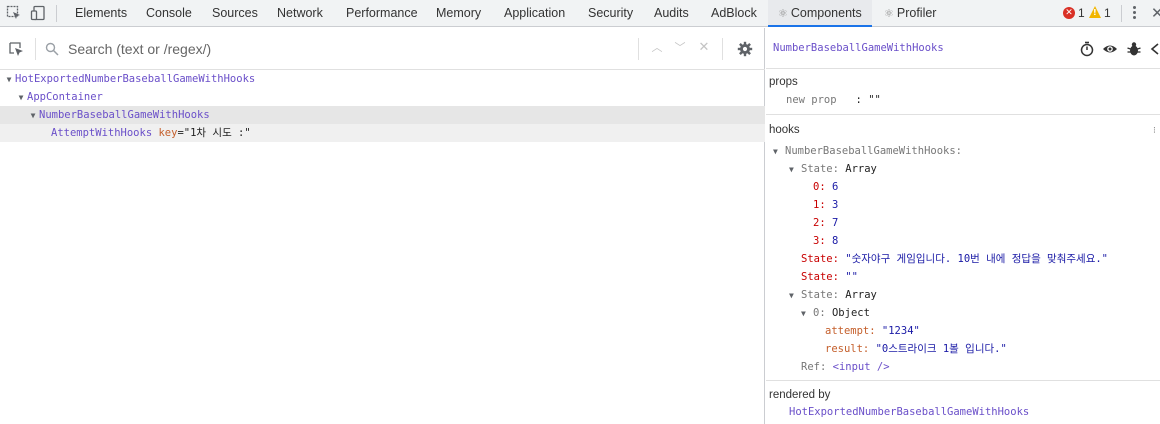 The image size is (1160, 424). I want to click on array-item-row: 2: 7, so click(825, 223).